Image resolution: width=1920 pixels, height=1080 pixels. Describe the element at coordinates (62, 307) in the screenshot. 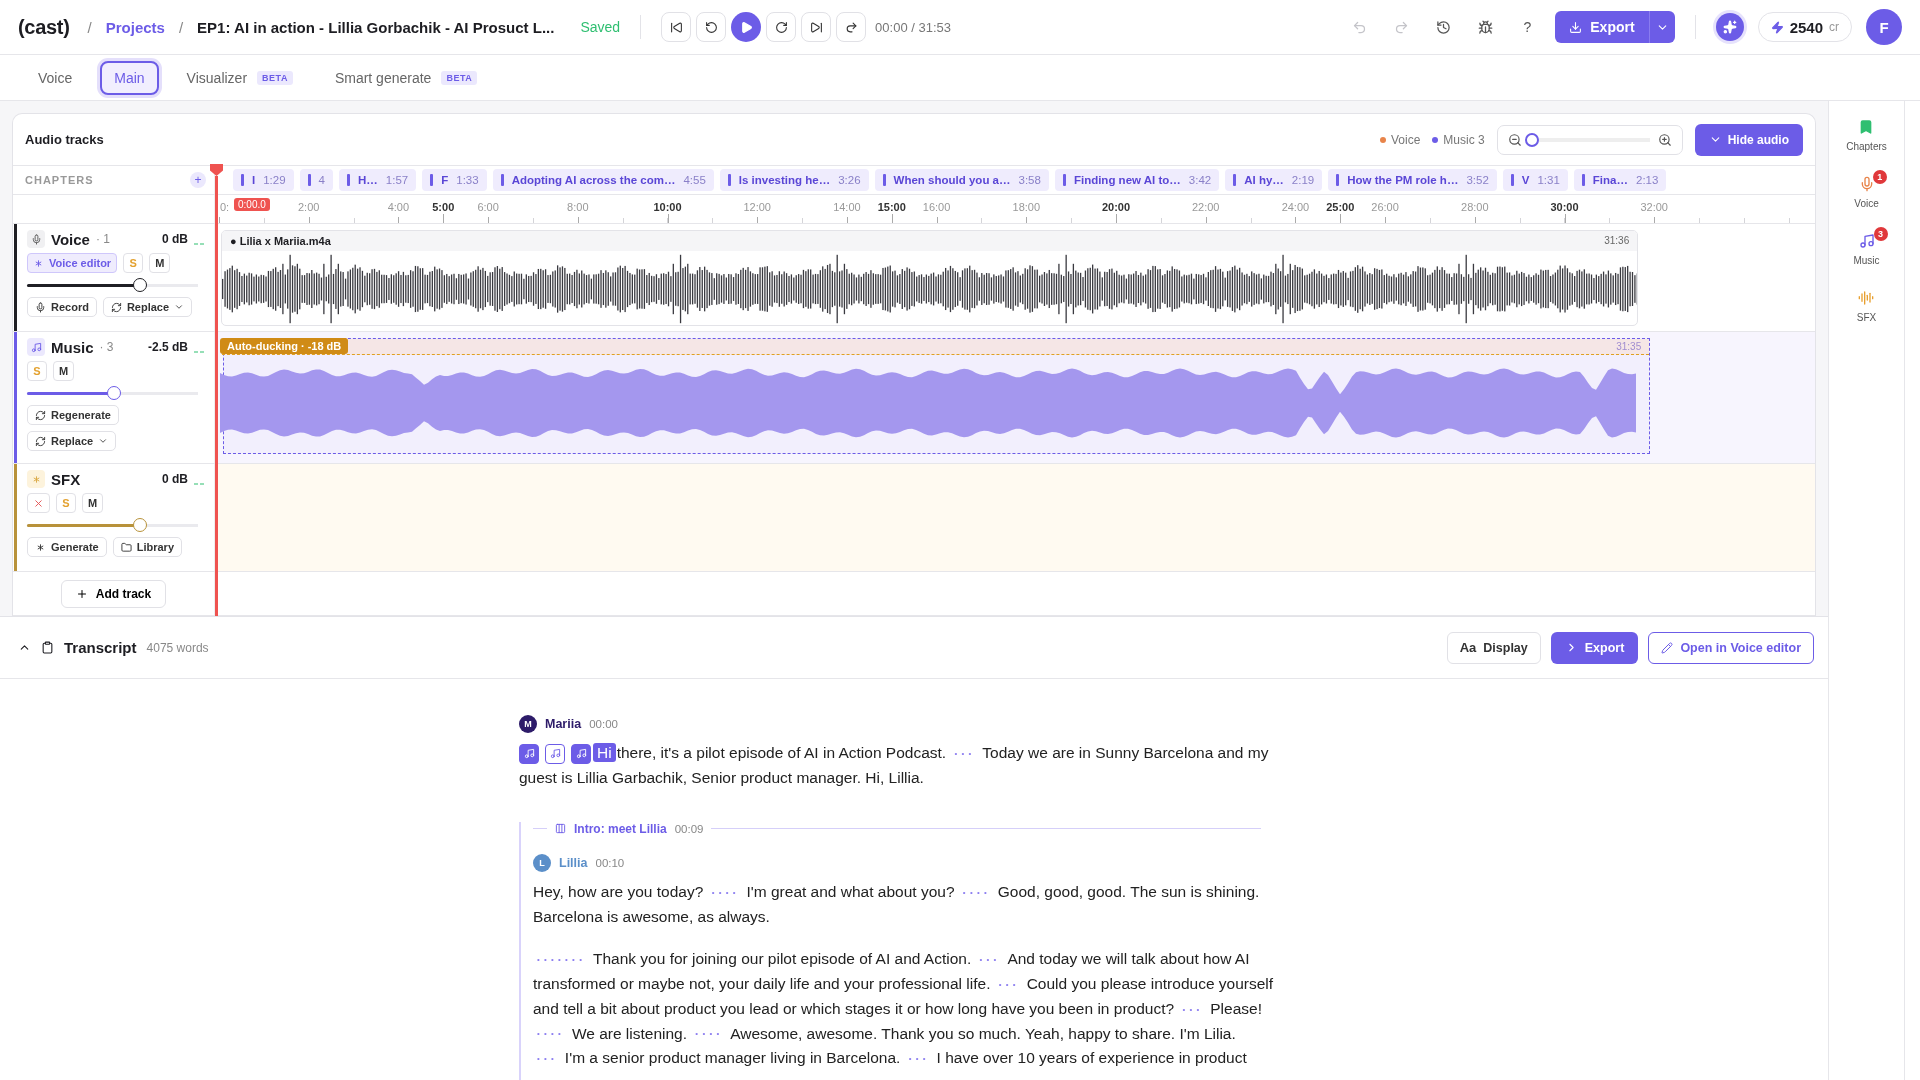

I see `record-button: Record` at that location.